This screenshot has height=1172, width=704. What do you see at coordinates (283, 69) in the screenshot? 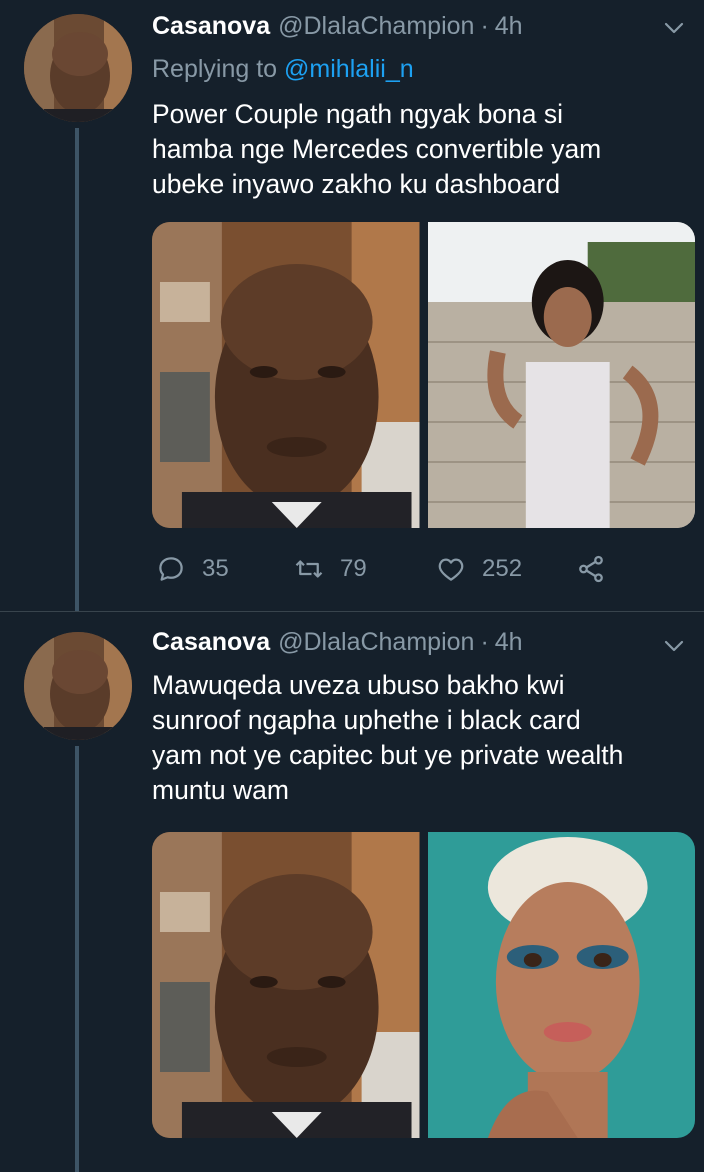
I see `replying-to: Replying to @mihlalii_n` at bounding box center [283, 69].